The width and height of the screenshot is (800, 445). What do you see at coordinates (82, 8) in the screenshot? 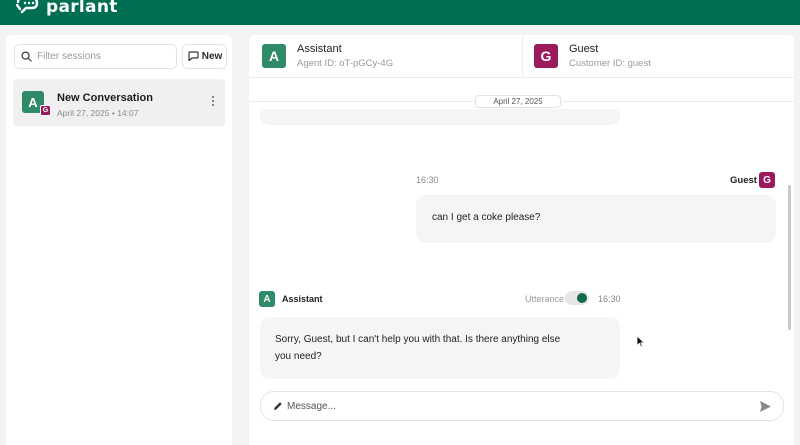
I see `logo-text: parlant` at bounding box center [82, 8].